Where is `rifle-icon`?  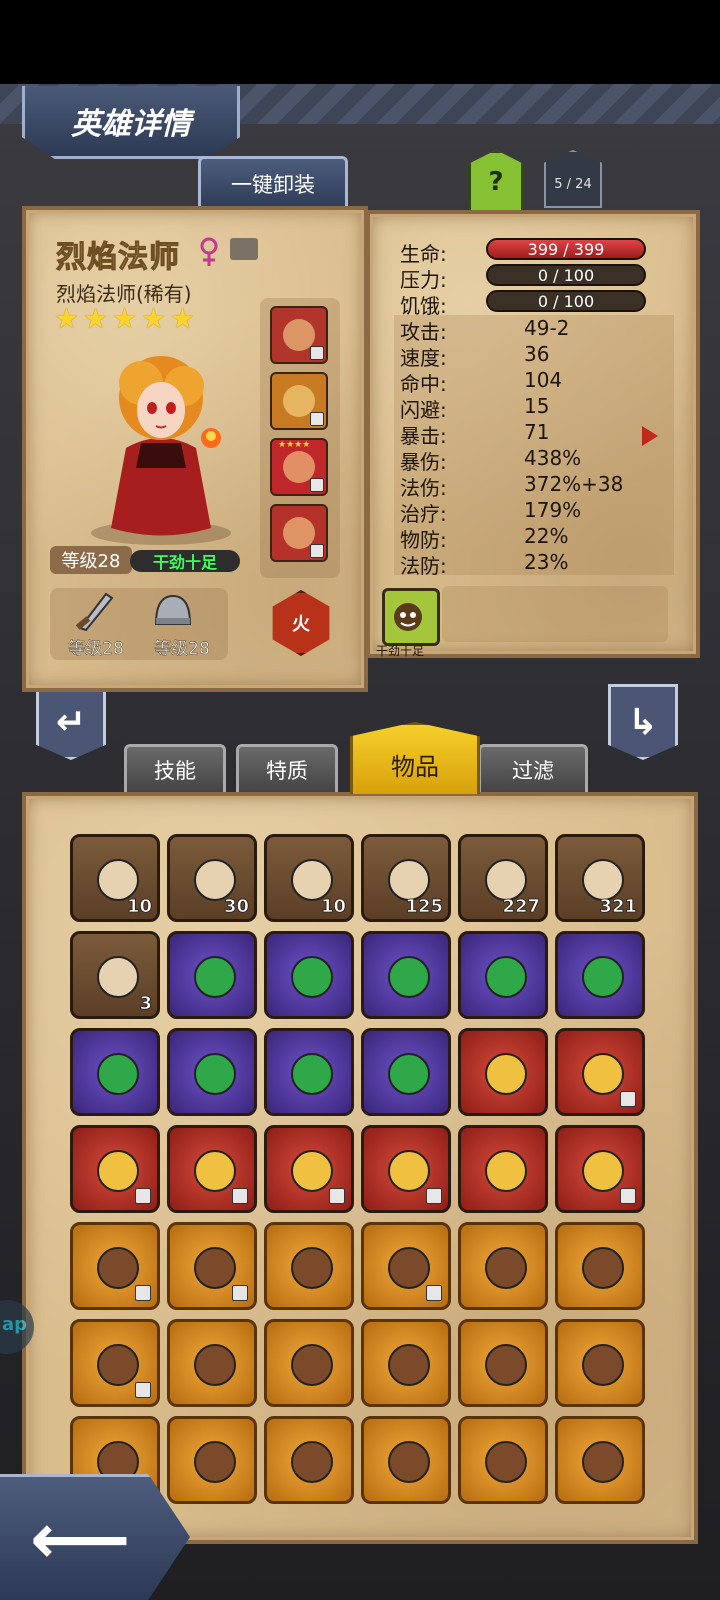 rifle-icon is located at coordinates (409, 1462).